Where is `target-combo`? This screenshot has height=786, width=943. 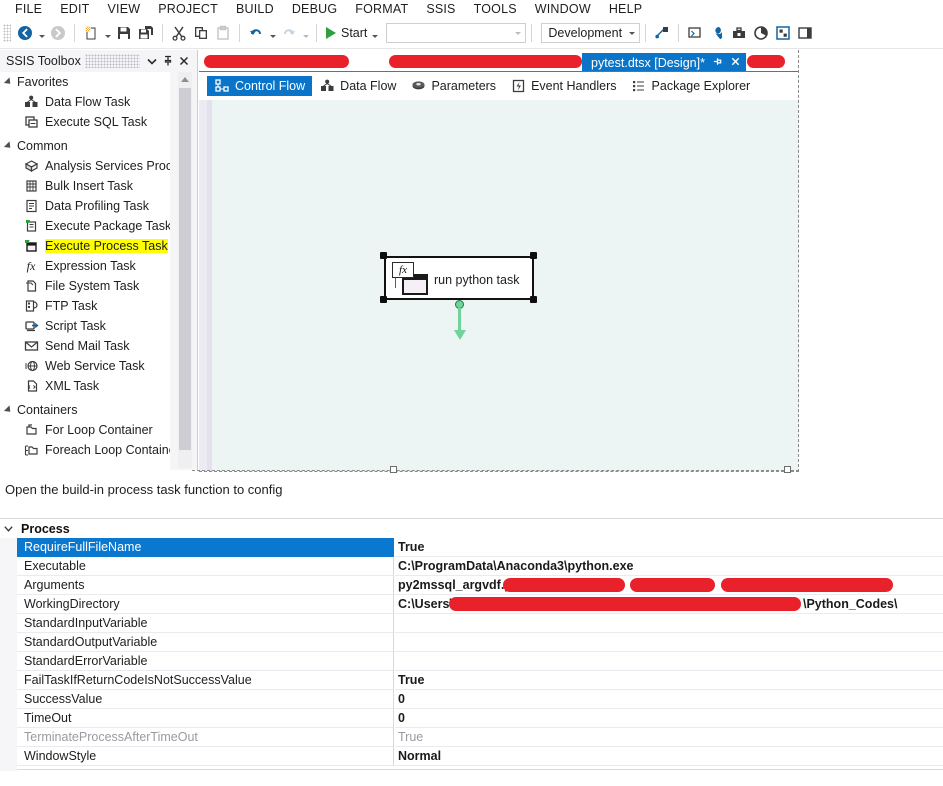
target-combo is located at coordinates (456, 33).